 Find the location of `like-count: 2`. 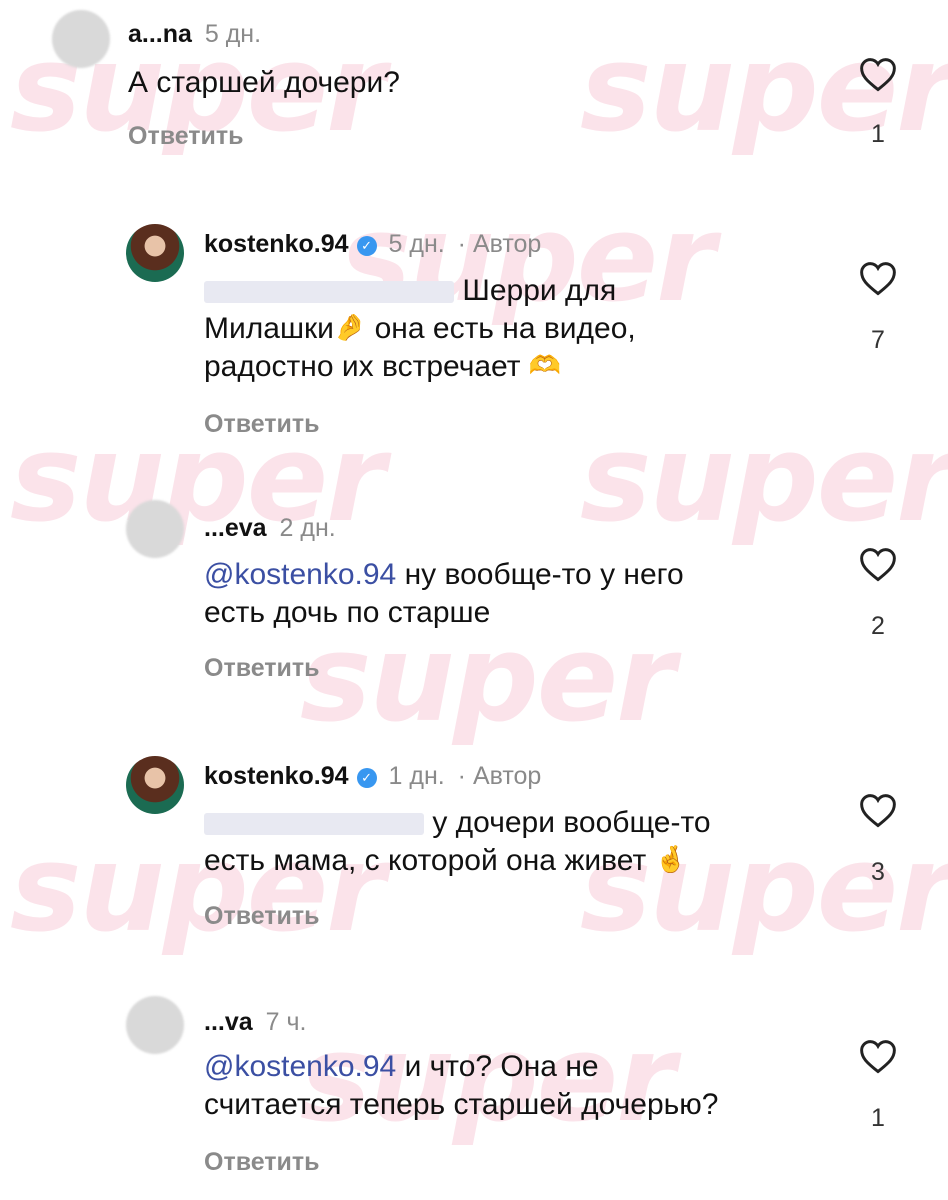

like-count: 2 is located at coordinates (878, 626).